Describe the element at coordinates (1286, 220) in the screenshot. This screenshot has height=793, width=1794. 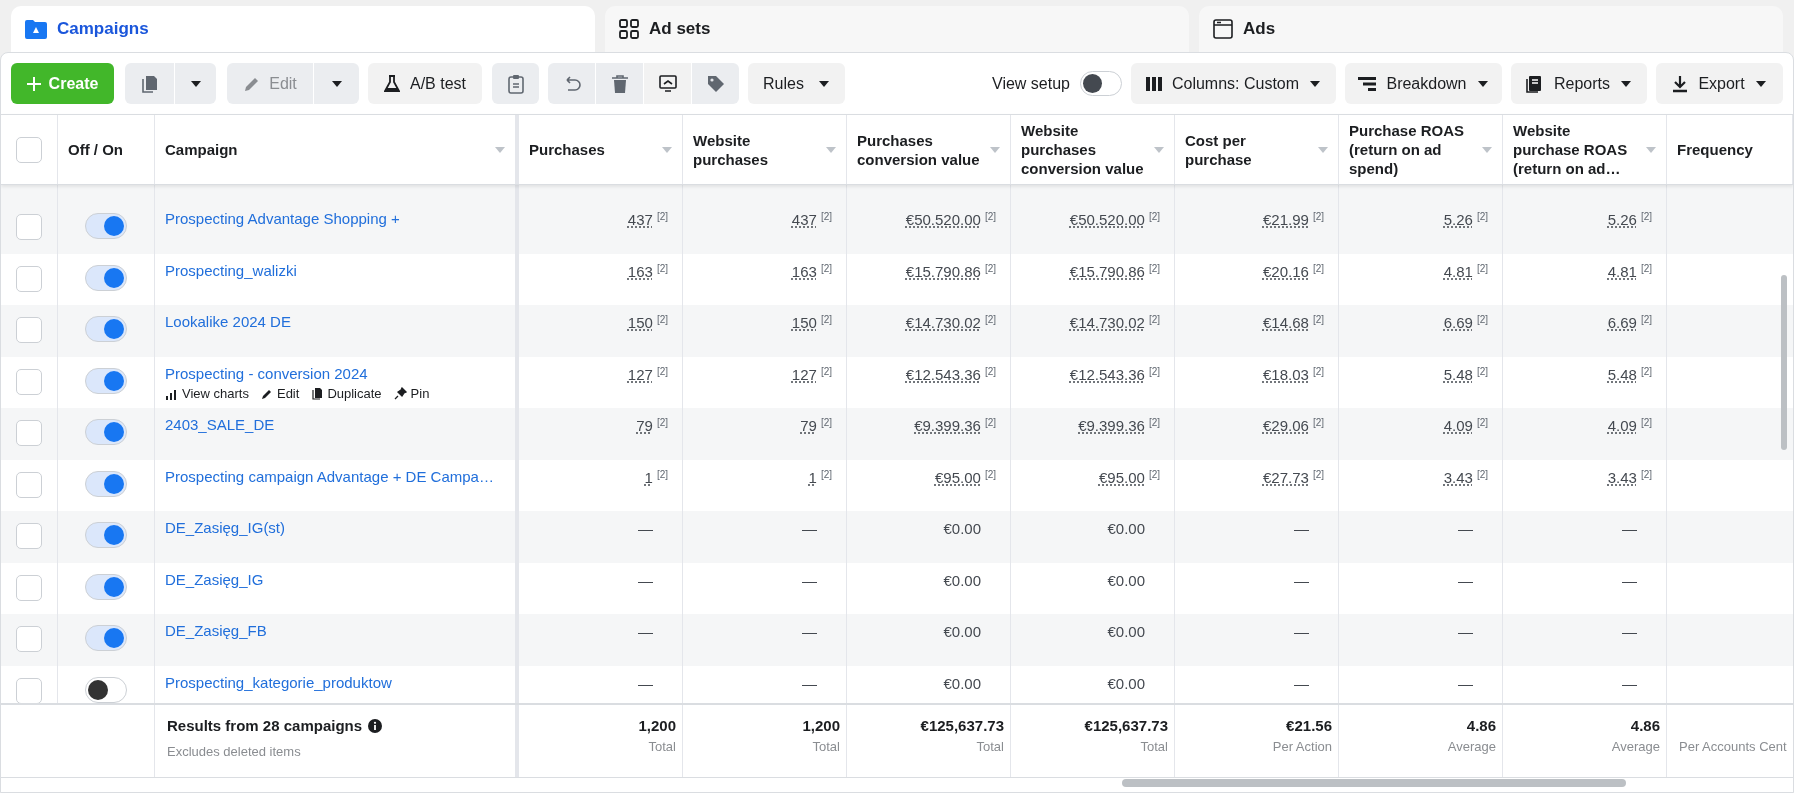
I see `metric-value: €21.99` at that location.